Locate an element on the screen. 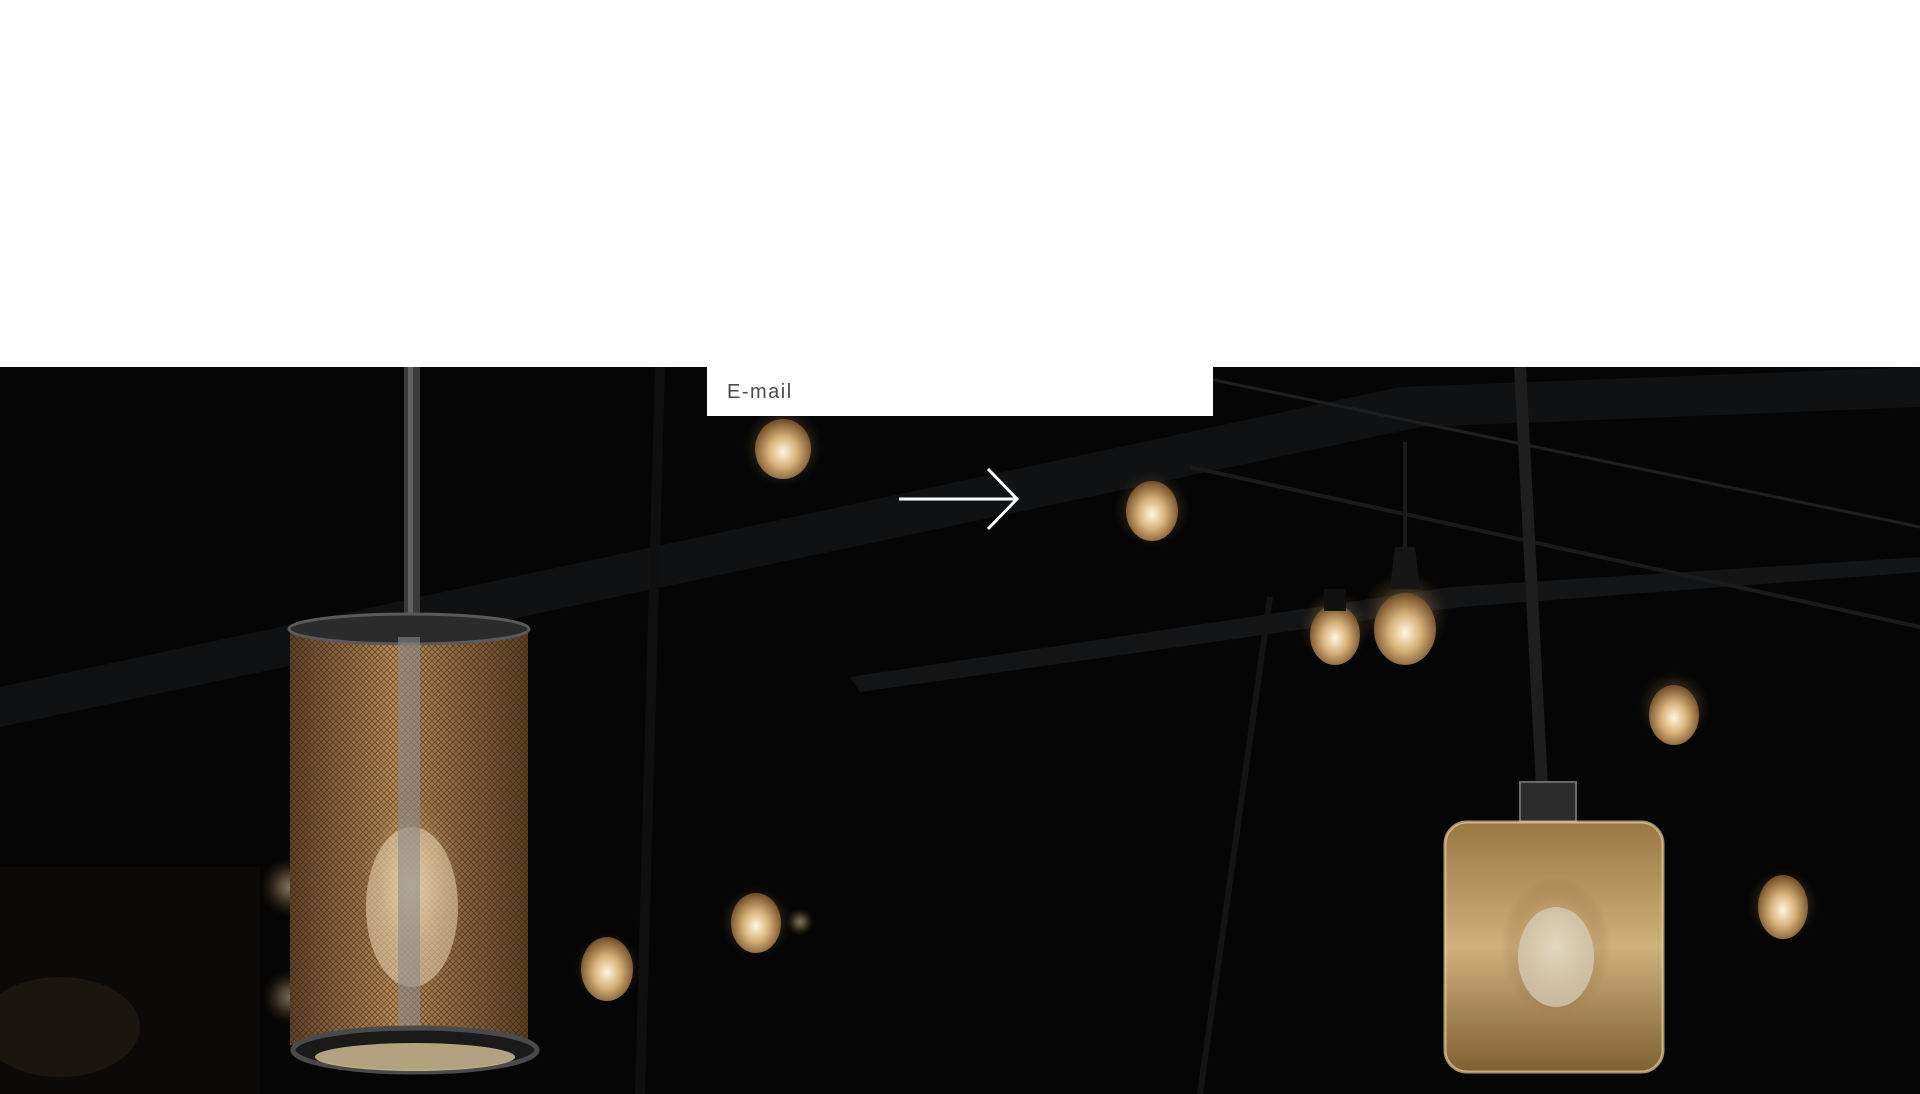 This screenshot has width=1920, height=1094. email-input is located at coordinates (960, 391).